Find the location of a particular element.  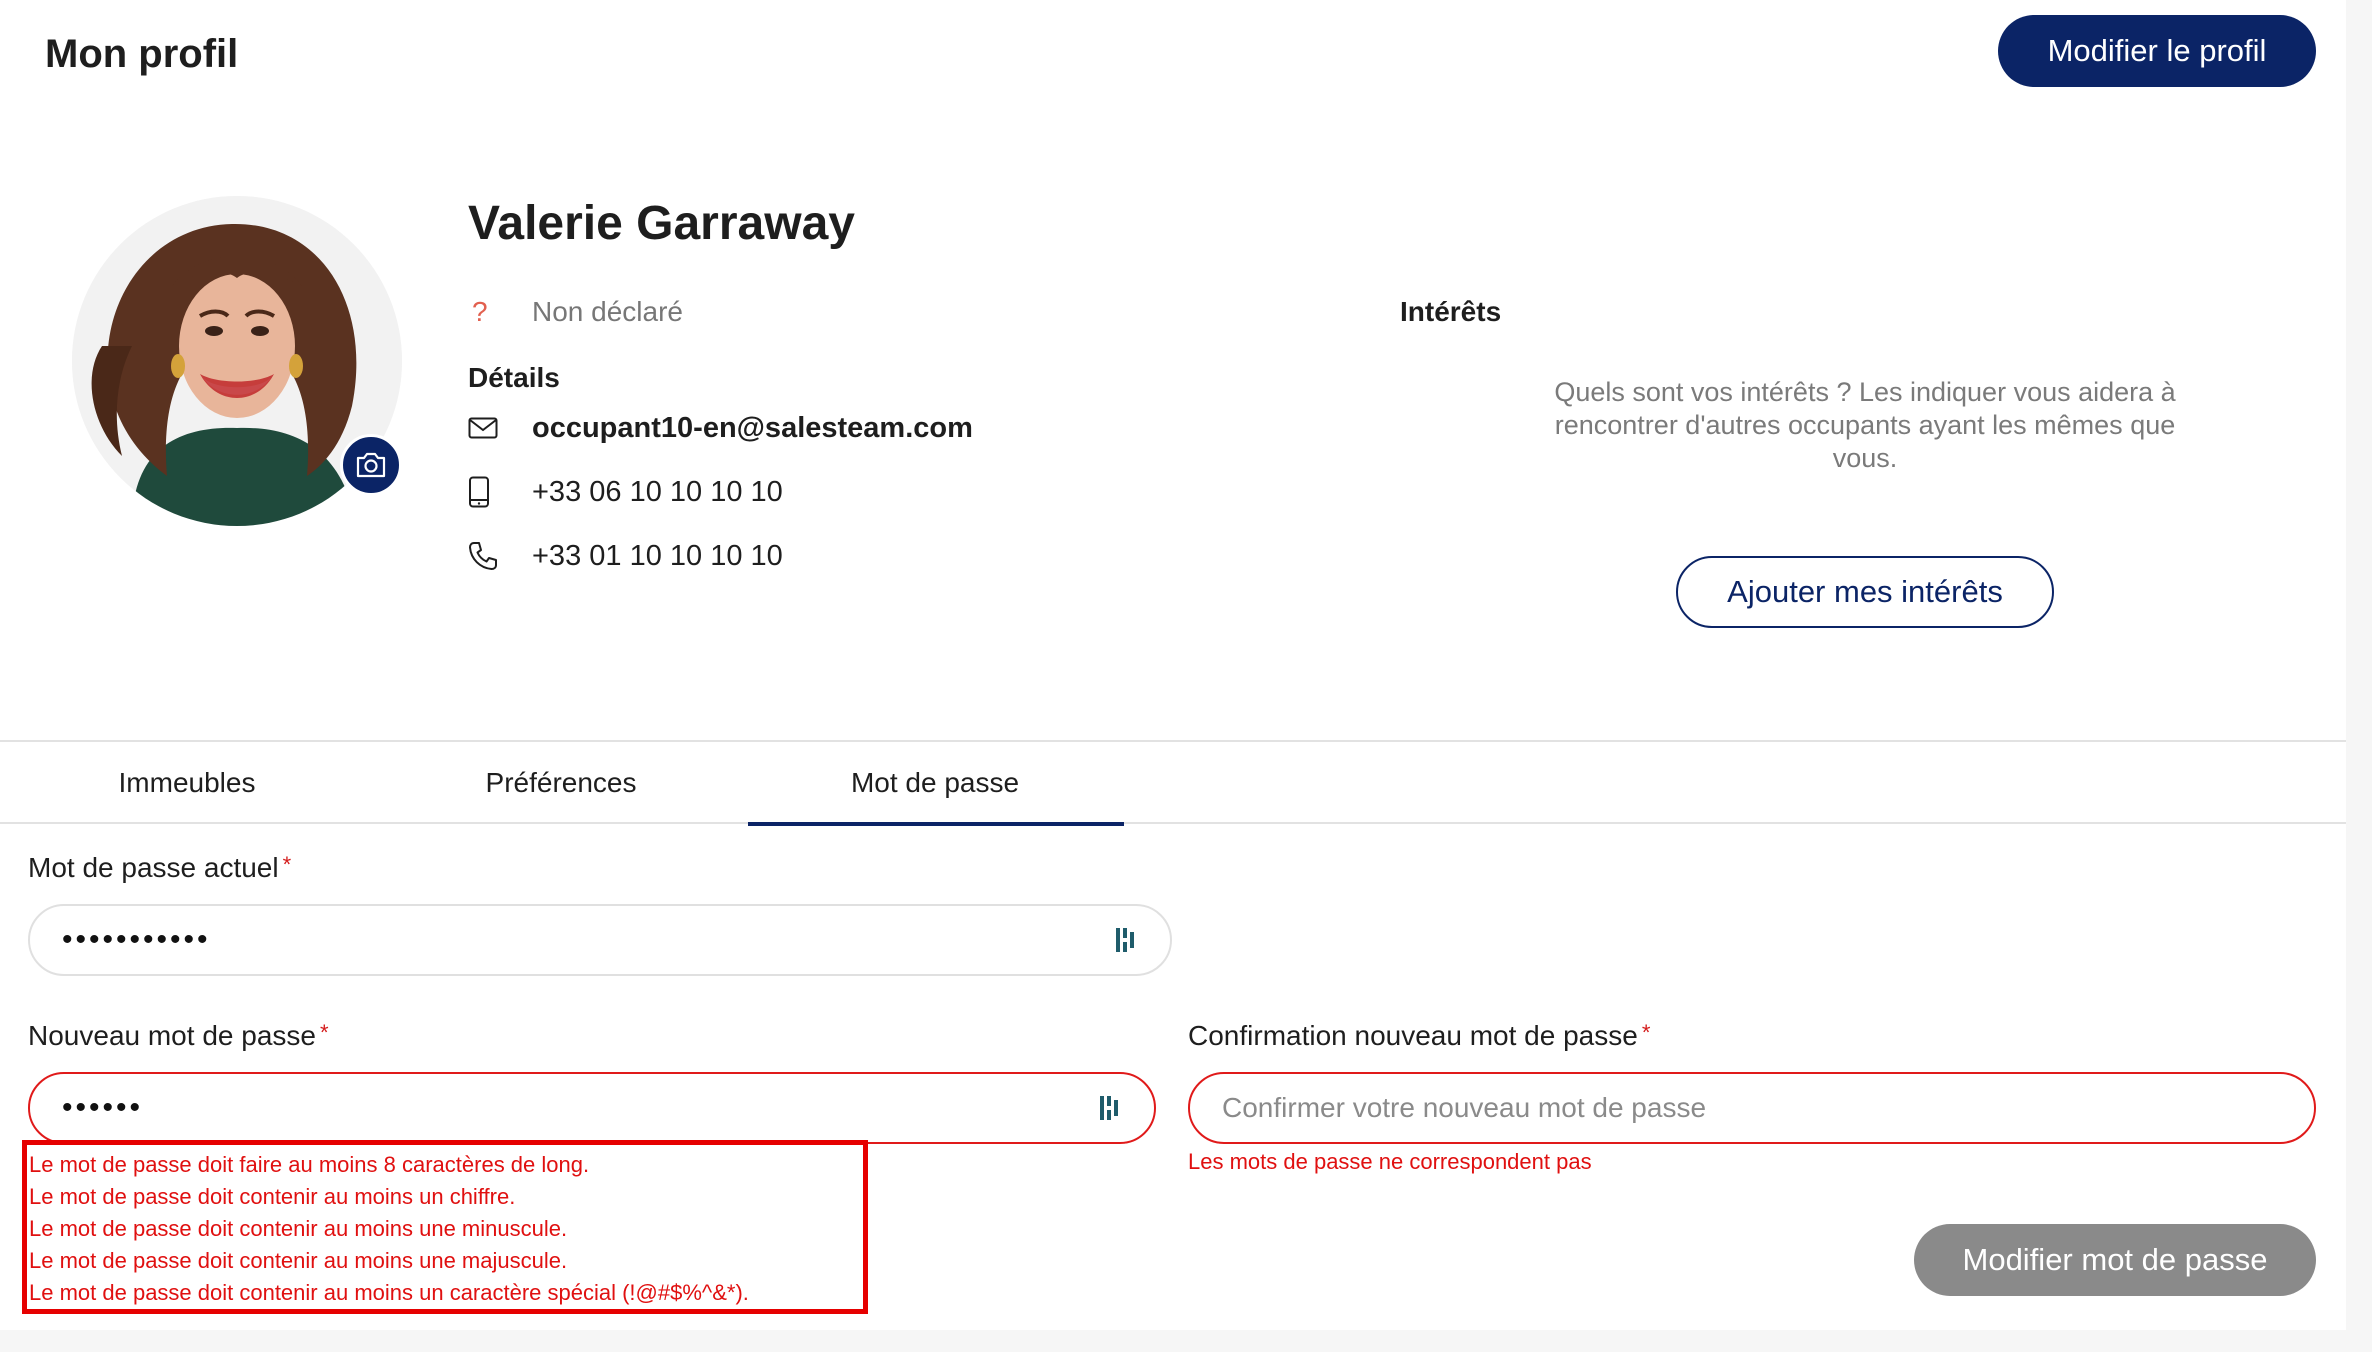

question-mark-icon: ? is located at coordinates (480, 311).